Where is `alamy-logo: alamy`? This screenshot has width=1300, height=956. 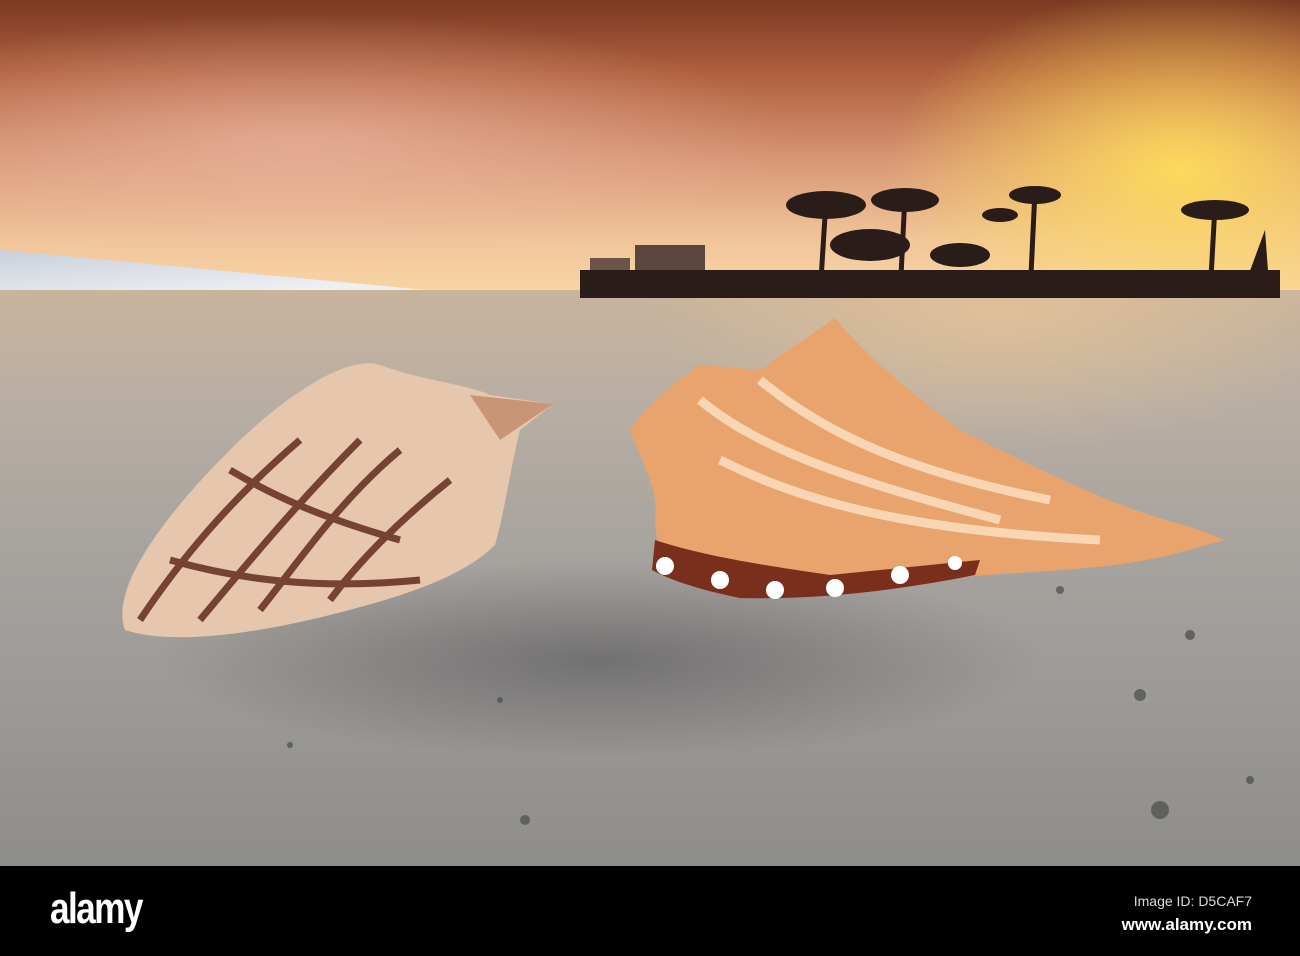
alamy-logo: alamy is located at coordinates (96, 908).